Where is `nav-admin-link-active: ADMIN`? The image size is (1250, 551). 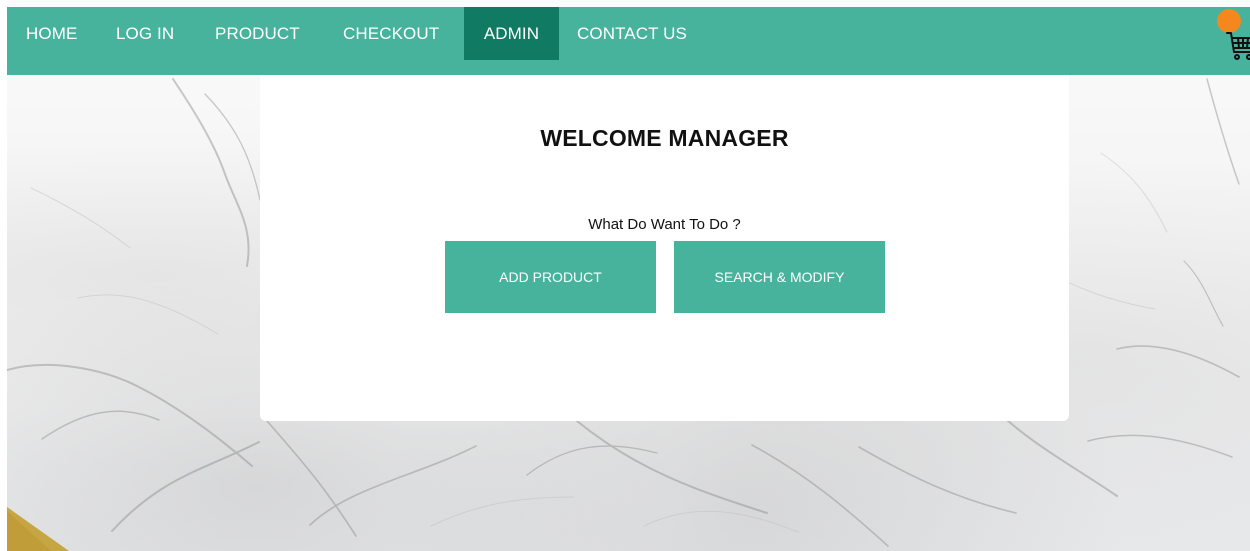
nav-admin-link-active: ADMIN is located at coordinates (511, 33).